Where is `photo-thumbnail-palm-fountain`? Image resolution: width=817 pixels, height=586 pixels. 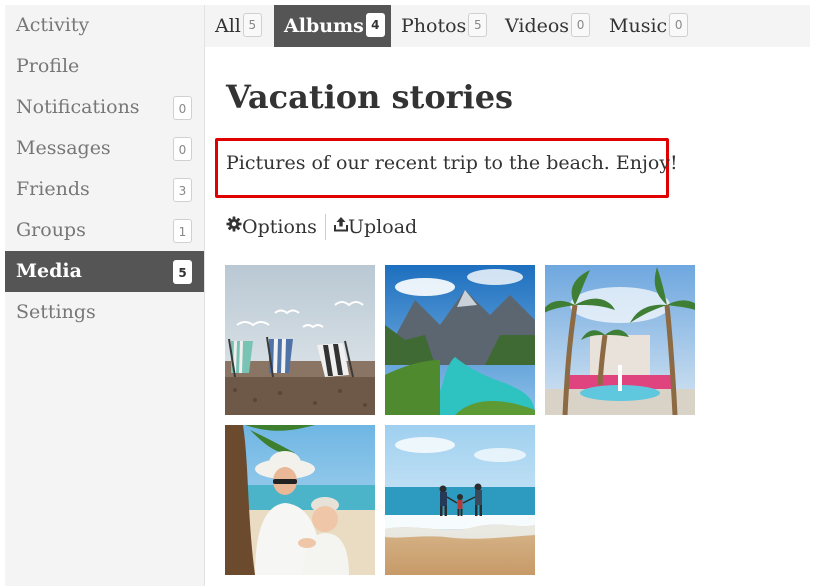 photo-thumbnail-palm-fountain is located at coordinates (620, 340).